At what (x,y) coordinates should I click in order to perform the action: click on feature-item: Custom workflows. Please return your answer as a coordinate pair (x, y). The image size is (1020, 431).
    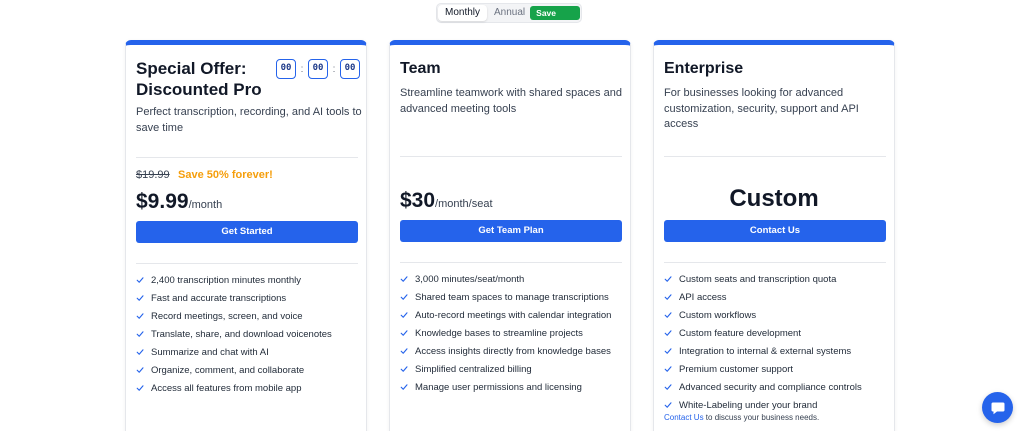
    Looking at the image, I should click on (778, 315).